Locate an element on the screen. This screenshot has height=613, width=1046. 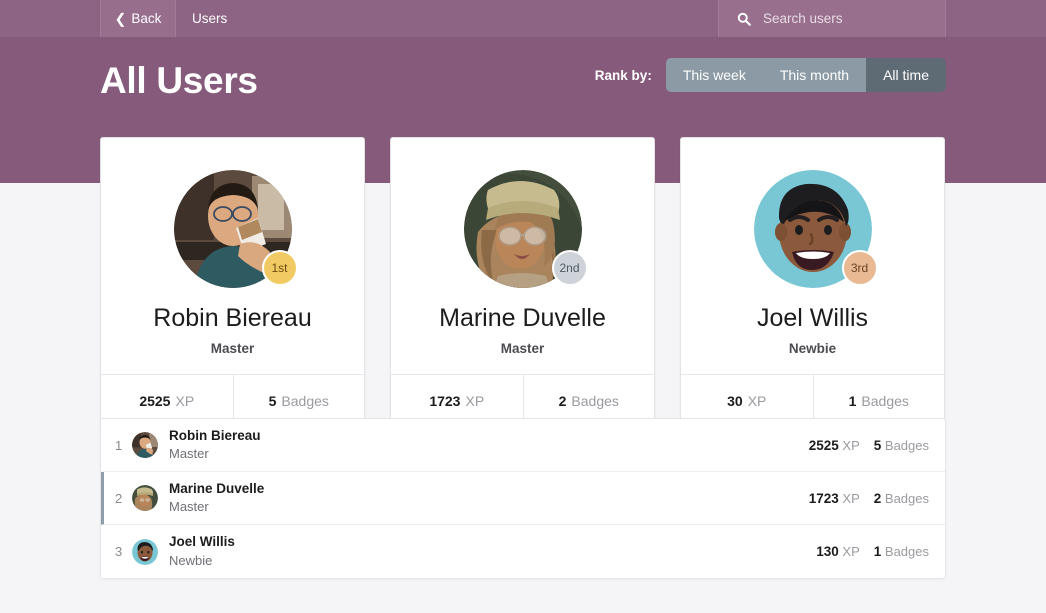
list-item-xp-value: 1723 is located at coordinates (823, 498).